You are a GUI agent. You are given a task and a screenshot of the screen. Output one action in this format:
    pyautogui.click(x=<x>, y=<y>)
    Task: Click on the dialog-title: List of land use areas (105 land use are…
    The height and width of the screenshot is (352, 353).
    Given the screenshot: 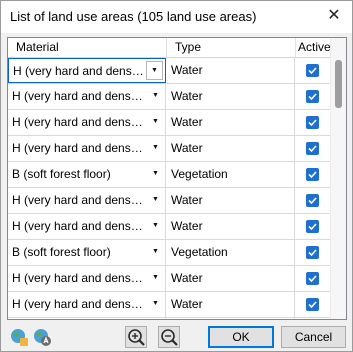 What is the action you would take?
    pyautogui.click(x=133, y=16)
    